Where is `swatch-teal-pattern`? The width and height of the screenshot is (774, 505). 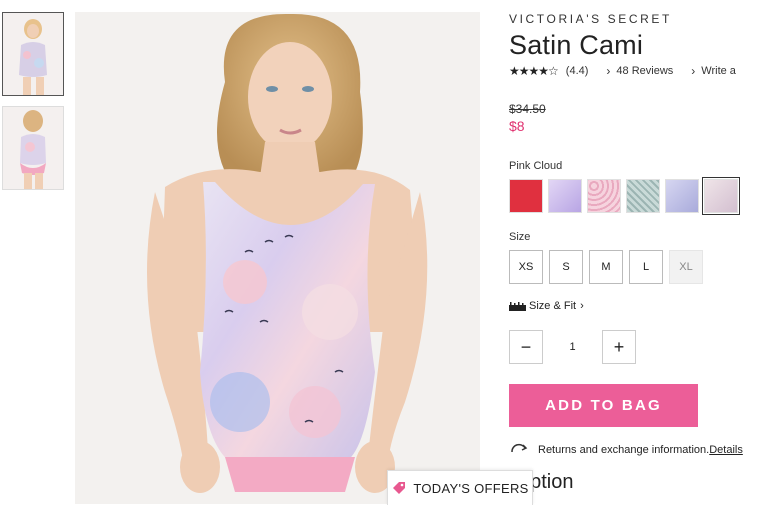 swatch-teal-pattern is located at coordinates (643, 196).